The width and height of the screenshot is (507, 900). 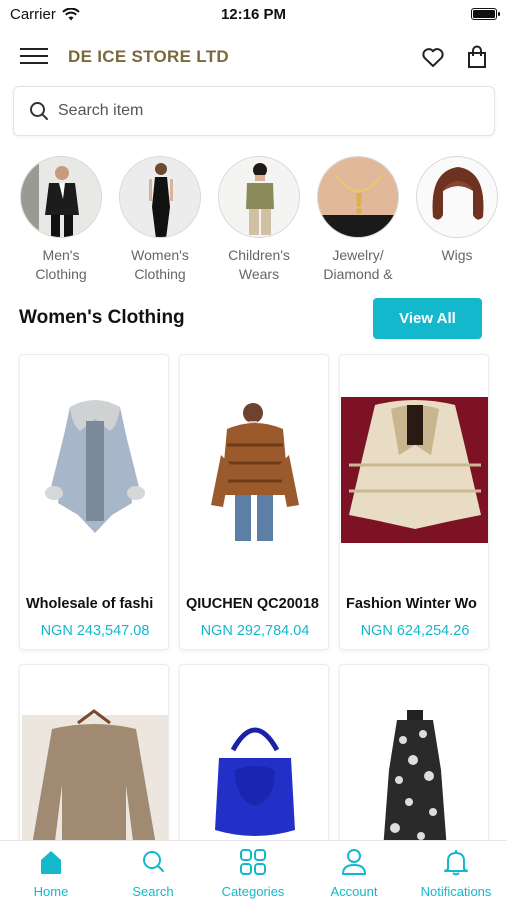 I want to click on battery-icon, so click(x=485, y=14).